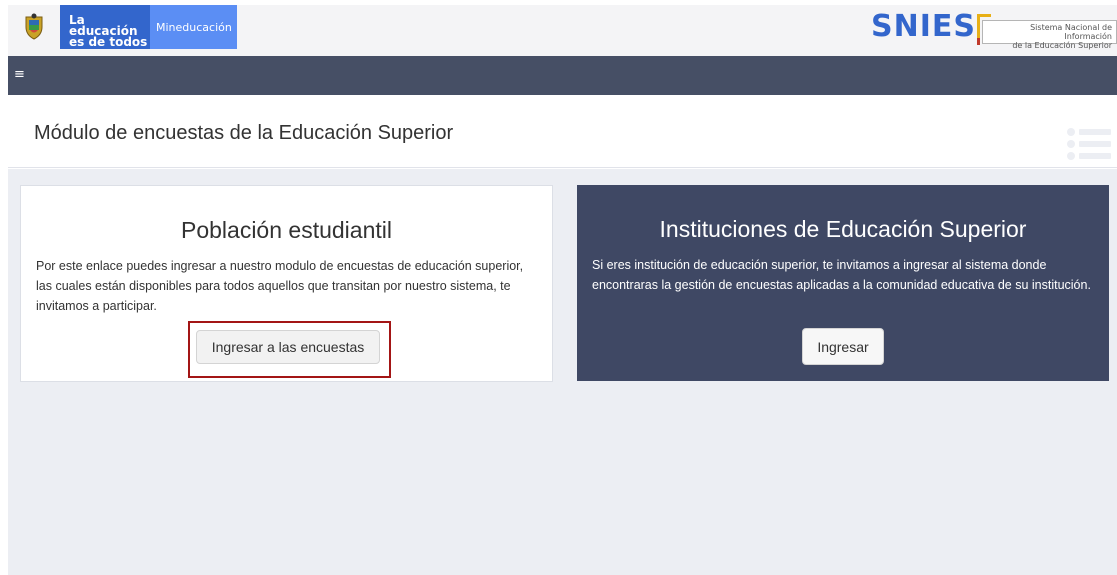 This screenshot has width=1117, height=575. What do you see at coordinates (1071, 32) in the screenshot?
I see `snies-subtitle-line1: Sistema Nacional de Información` at bounding box center [1071, 32].